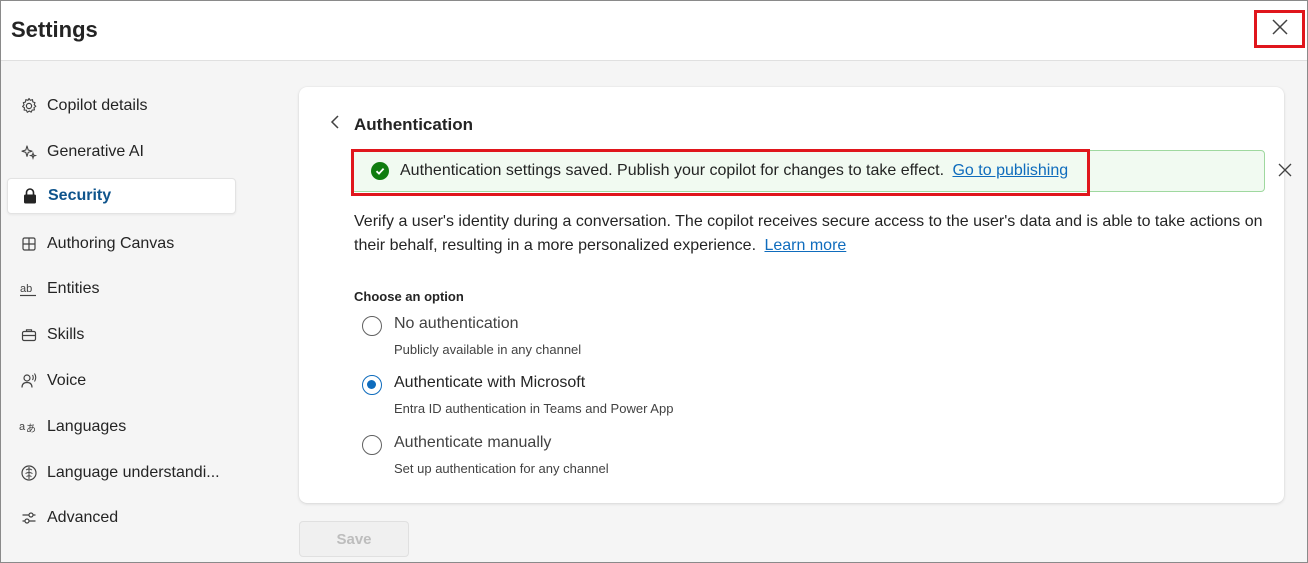 The image size is (1308, 563). Describe the element at coordinates (380, 171) in the screenshot. I see `checkmark-circle-icon` at that location.